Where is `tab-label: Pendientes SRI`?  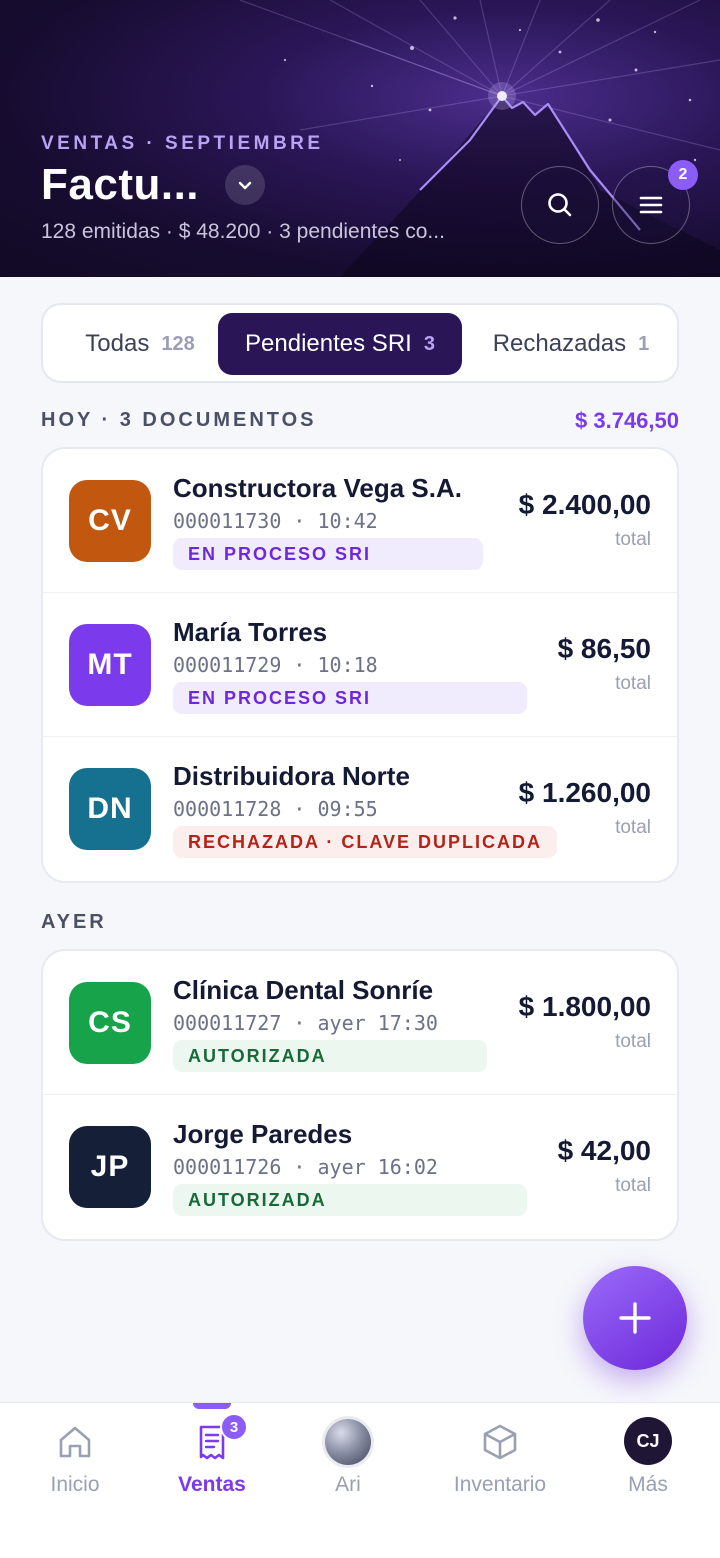
tab-label: Pendientes SRI is located at coordinates (328, 343).